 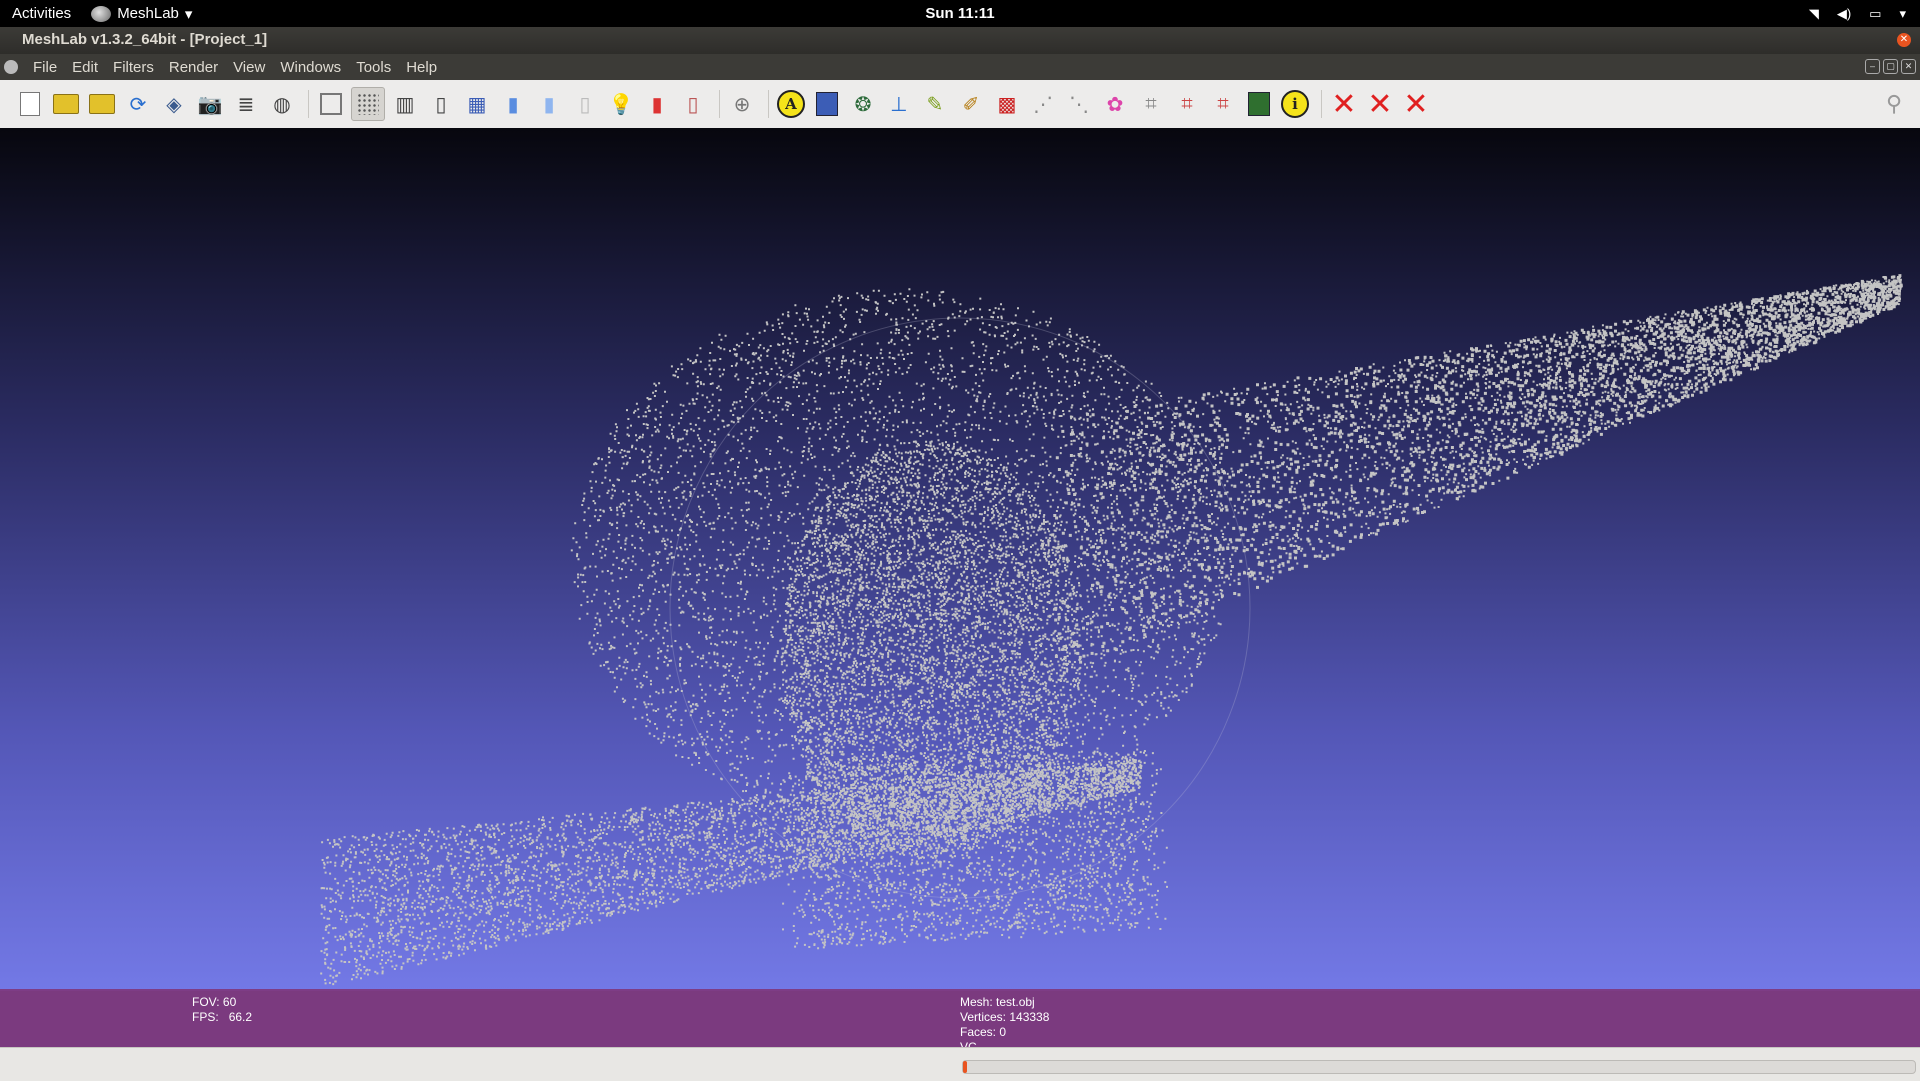 What do you see at coordinates (240, 1017) in the screenshot?
I see `fps-value: 66.2` at bounding box center [240, 1017].